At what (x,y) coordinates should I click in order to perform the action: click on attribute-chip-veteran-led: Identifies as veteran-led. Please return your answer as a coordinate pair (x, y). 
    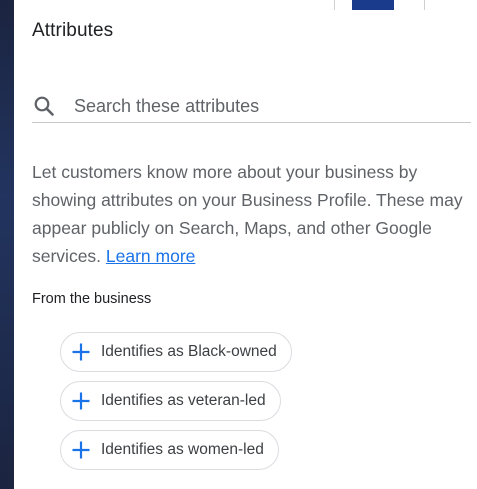
    Looking at the image, I should click on (170, 401).